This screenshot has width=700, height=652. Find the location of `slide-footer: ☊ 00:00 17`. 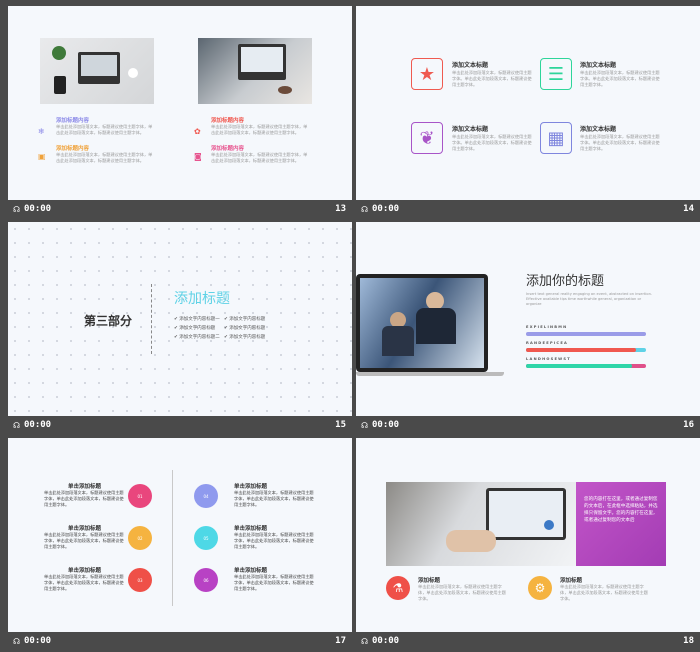

slide-footer: ☊ 00:00 17 is located at coordinates (180, 642).